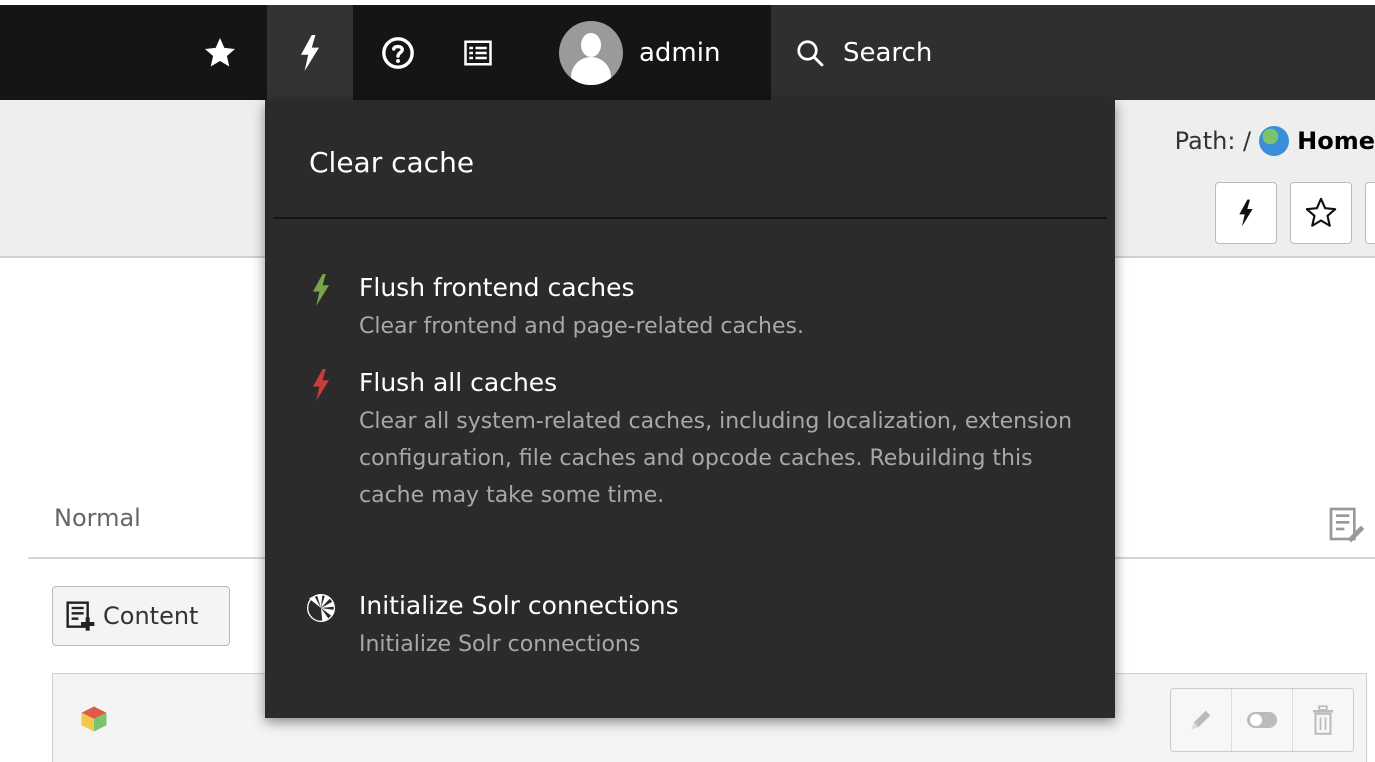 This screenshot has width=1375, height=762. Describe the element at coordinates (888, 52) in the screenshot. I see `search-label: Search` at that location.